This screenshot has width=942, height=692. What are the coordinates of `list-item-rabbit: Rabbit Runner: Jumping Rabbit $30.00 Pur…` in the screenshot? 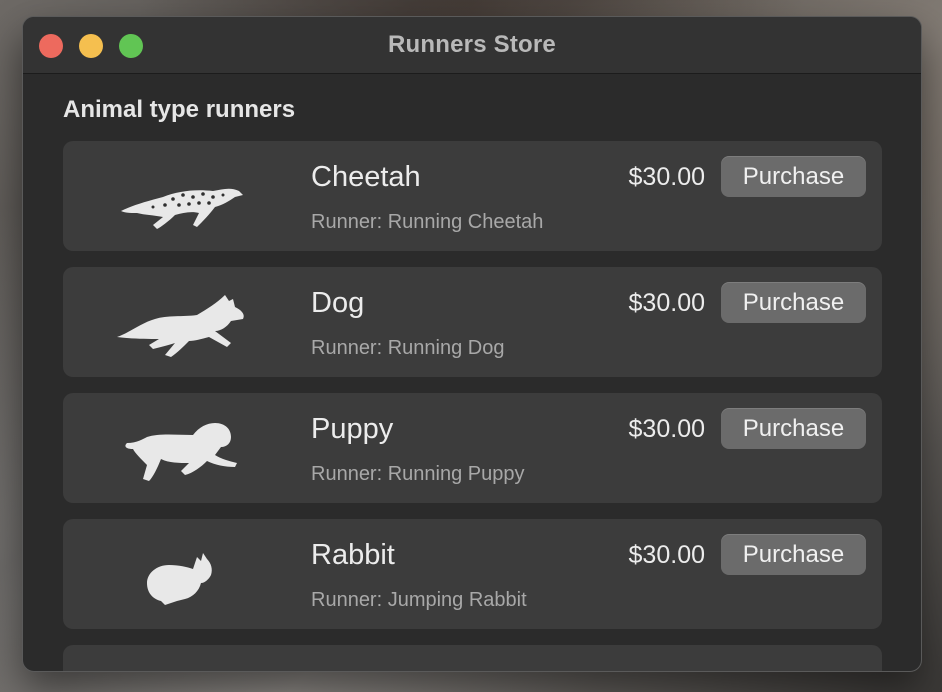 It's located at (472, 574).